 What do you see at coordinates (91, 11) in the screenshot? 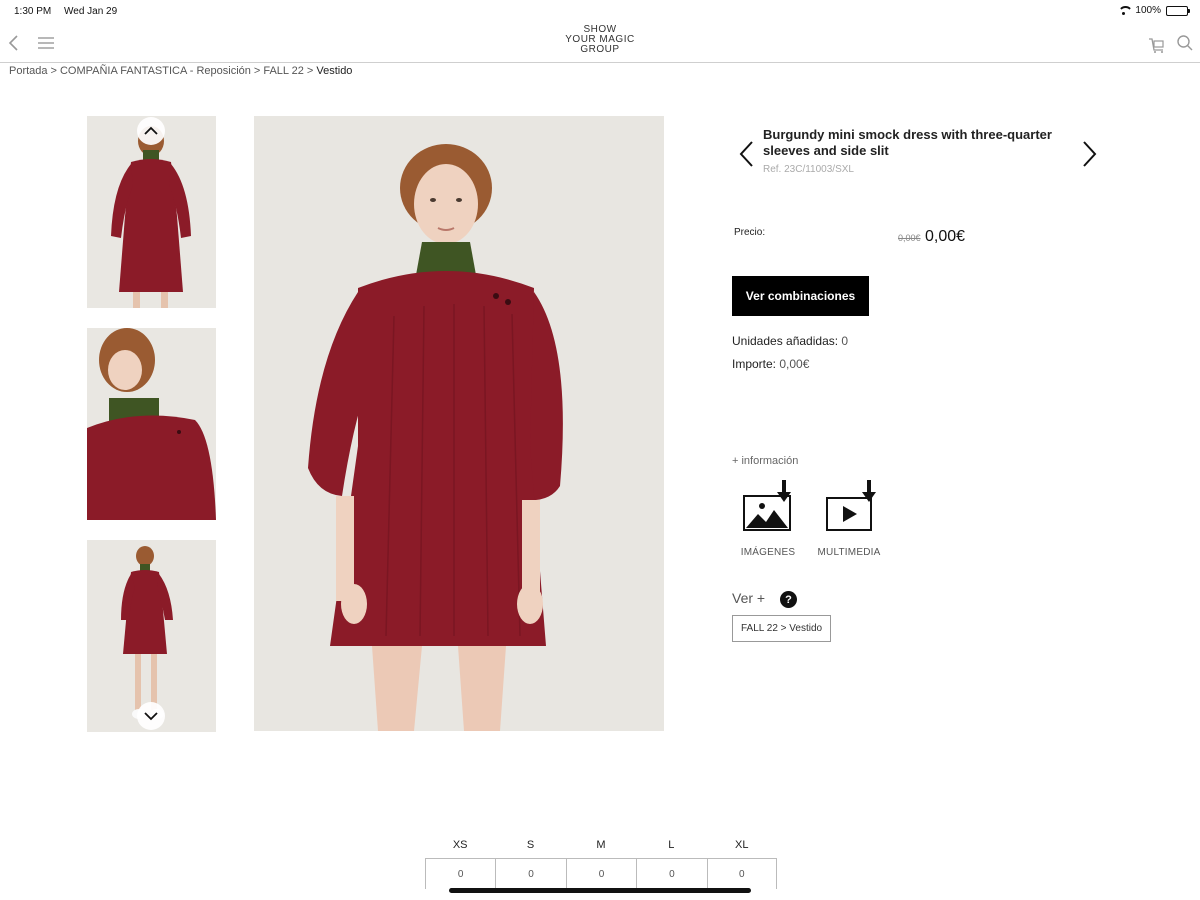
I see `status-date: Wed Jan 29` at bounding box center [91, 11].